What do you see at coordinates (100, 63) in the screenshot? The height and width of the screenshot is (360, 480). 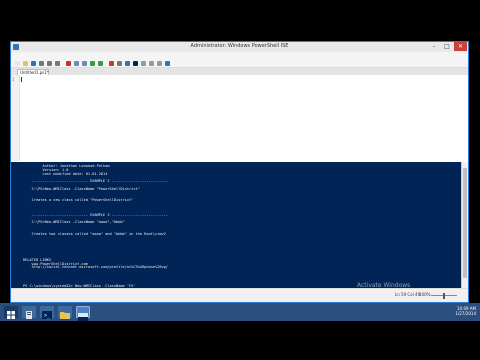 I see `run-selection-icon` at bounding box center [100, 63].